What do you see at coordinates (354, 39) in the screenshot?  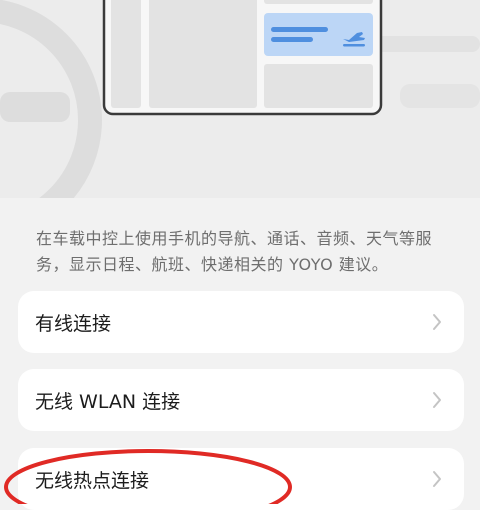 I see `airplane-icon` at bounding box center [354, 39].